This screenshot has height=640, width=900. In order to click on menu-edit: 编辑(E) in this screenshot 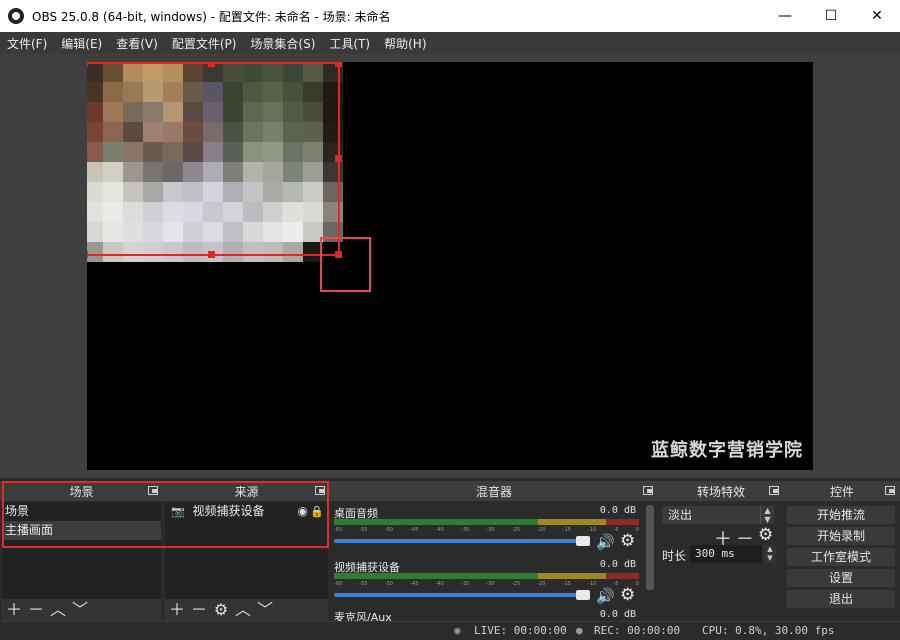, I will do `click(81, 43)`.